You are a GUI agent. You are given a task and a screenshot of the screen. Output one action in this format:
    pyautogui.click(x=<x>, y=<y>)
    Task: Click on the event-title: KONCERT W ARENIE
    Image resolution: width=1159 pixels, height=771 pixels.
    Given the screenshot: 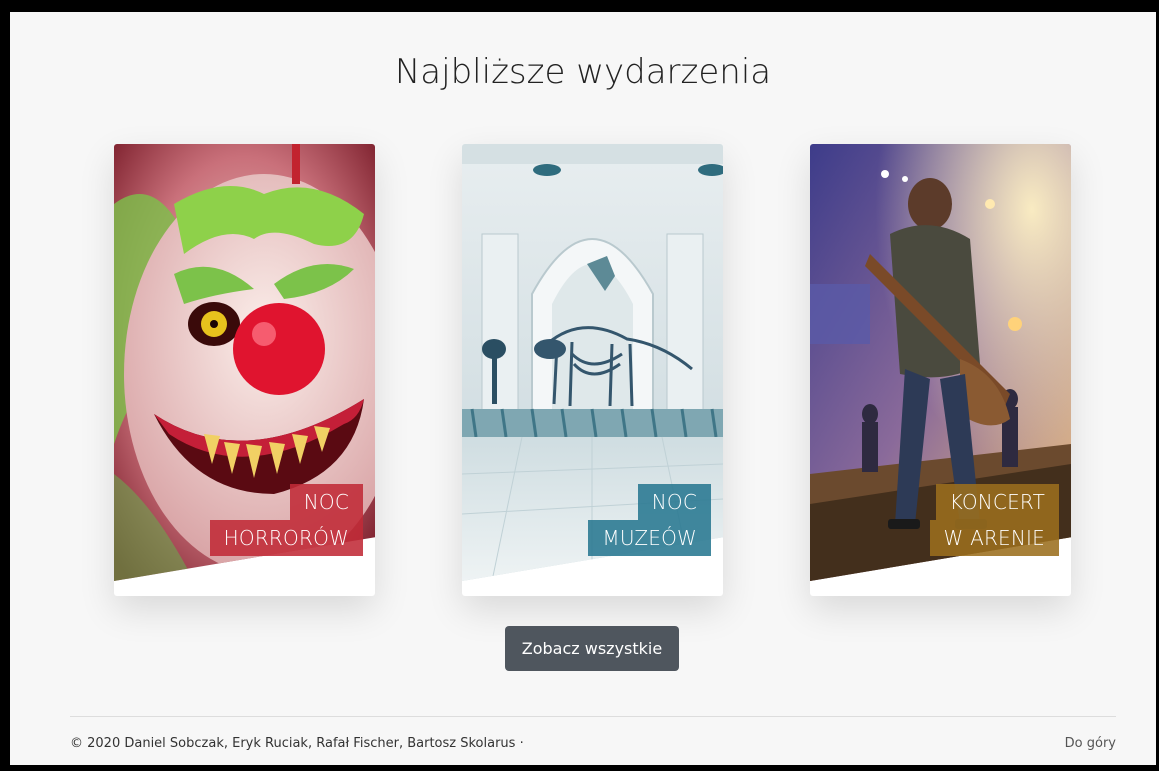 What is the action you would take?
    pyautogui.click(x=994, y=520)
    